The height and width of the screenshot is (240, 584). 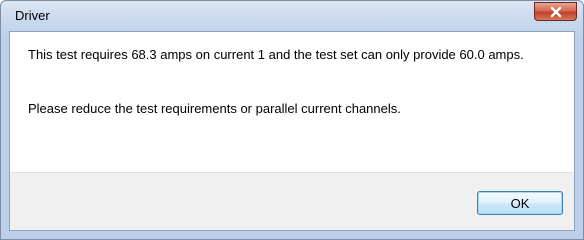 I want to click on close-button, so click(x=555, y=11).